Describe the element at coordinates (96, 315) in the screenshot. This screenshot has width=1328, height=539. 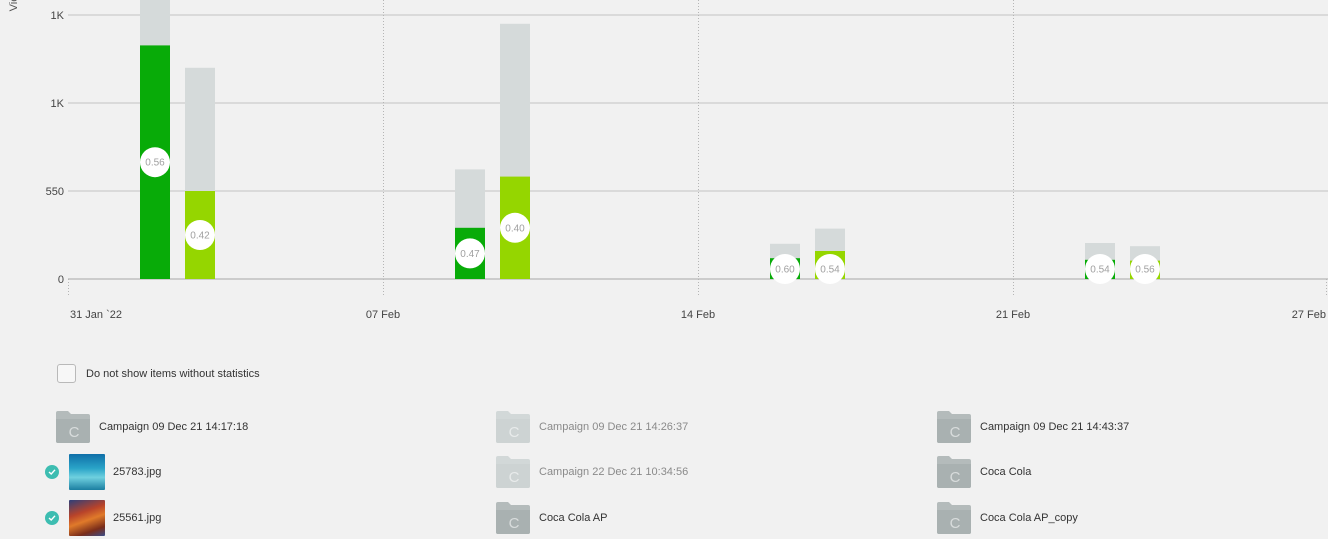
I see `x-tick-label: 31 Jan `22` at that location.